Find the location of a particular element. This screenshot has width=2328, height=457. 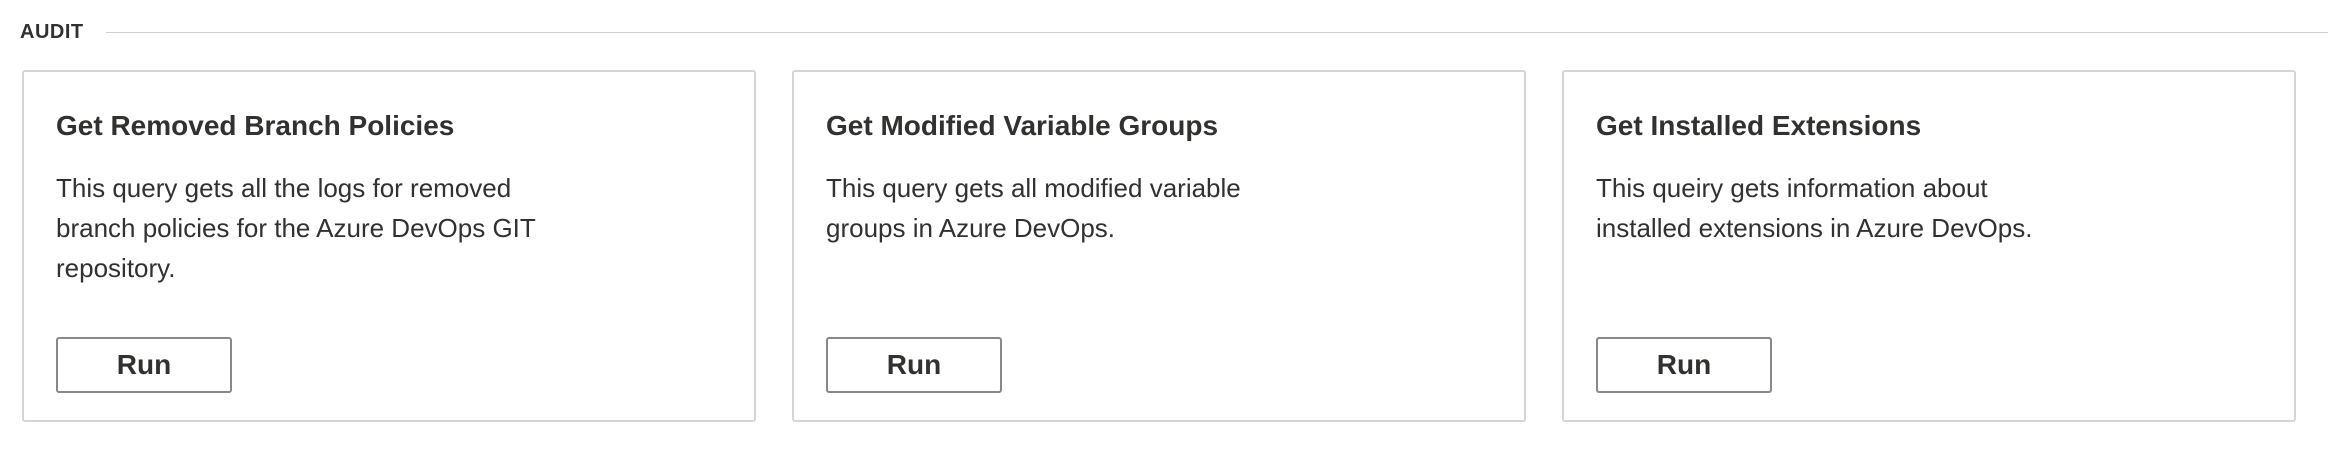

card-title: Get Installed Extensions is located at coordinates (1759, 125).